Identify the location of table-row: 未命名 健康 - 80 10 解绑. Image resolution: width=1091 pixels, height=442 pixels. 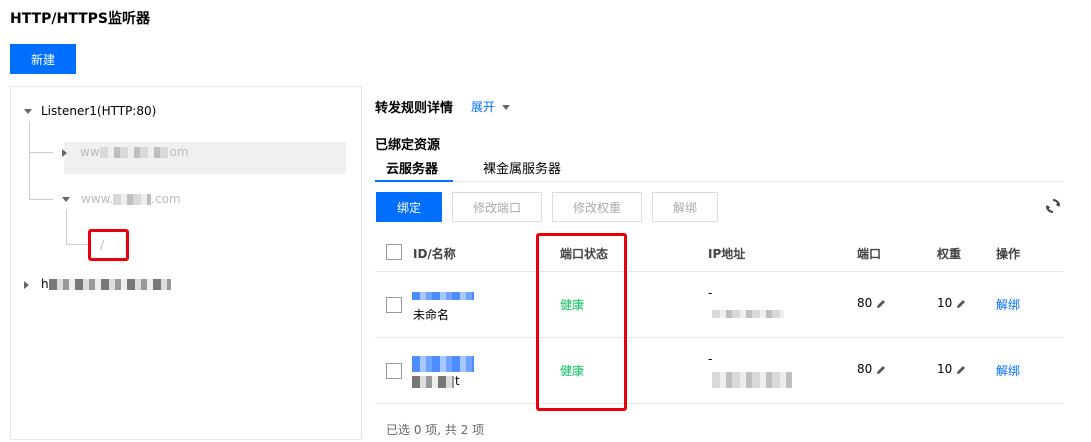
(719, 305).